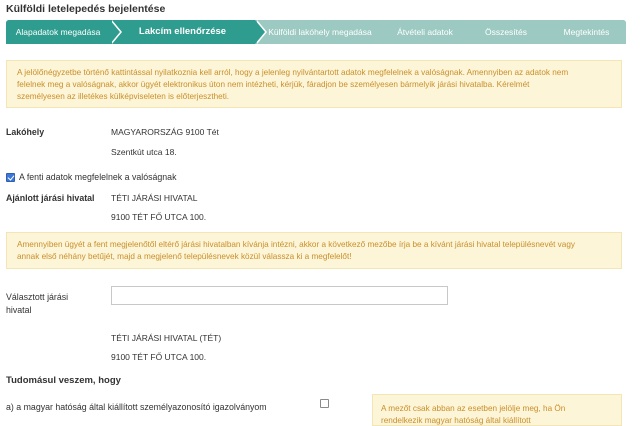  Describe the element at coordinates (86, 9) in the screenshot. I see `page-title: Külföldi letelepedés bejelentése` at that location.